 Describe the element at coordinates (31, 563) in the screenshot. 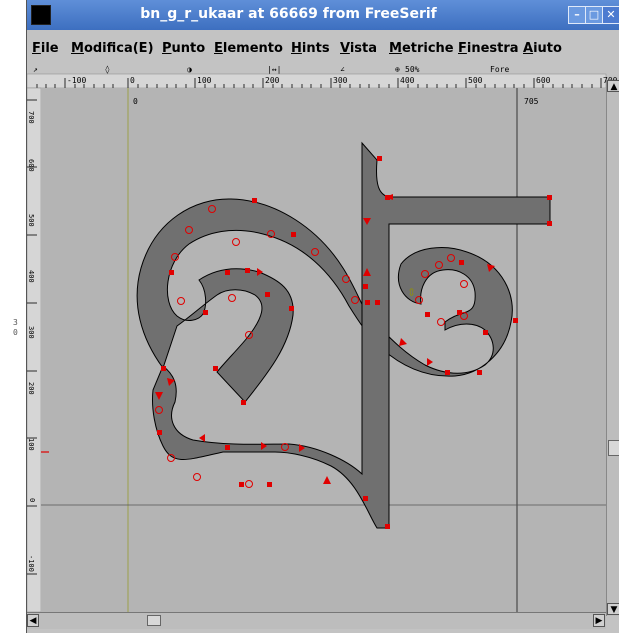

I see `vruler-tick-label: -100` at that location.